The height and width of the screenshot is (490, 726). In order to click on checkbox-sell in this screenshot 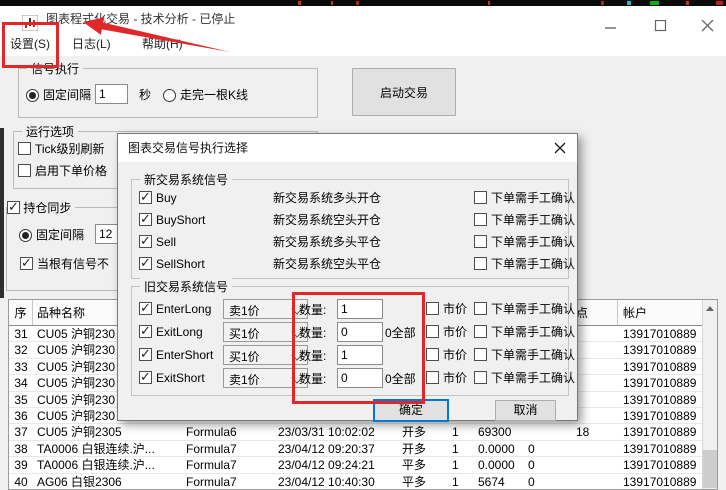, I will do `click(145, 241)`.